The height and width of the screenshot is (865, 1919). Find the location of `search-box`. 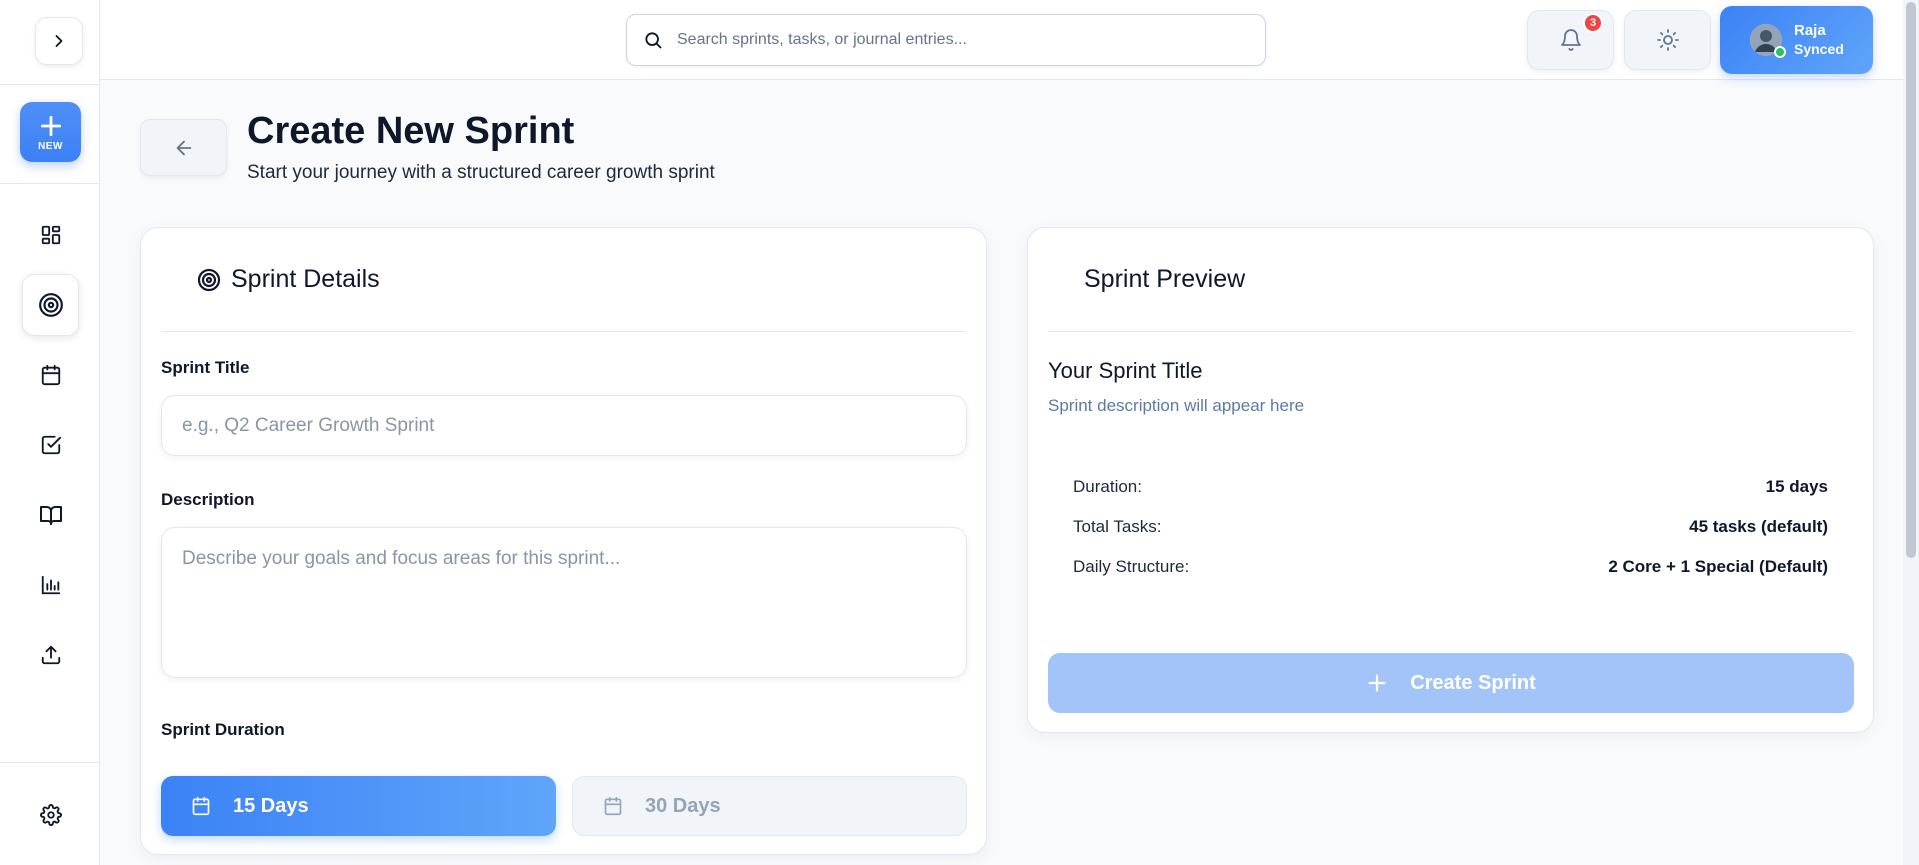

search-box is located at coordinates (946, 40).